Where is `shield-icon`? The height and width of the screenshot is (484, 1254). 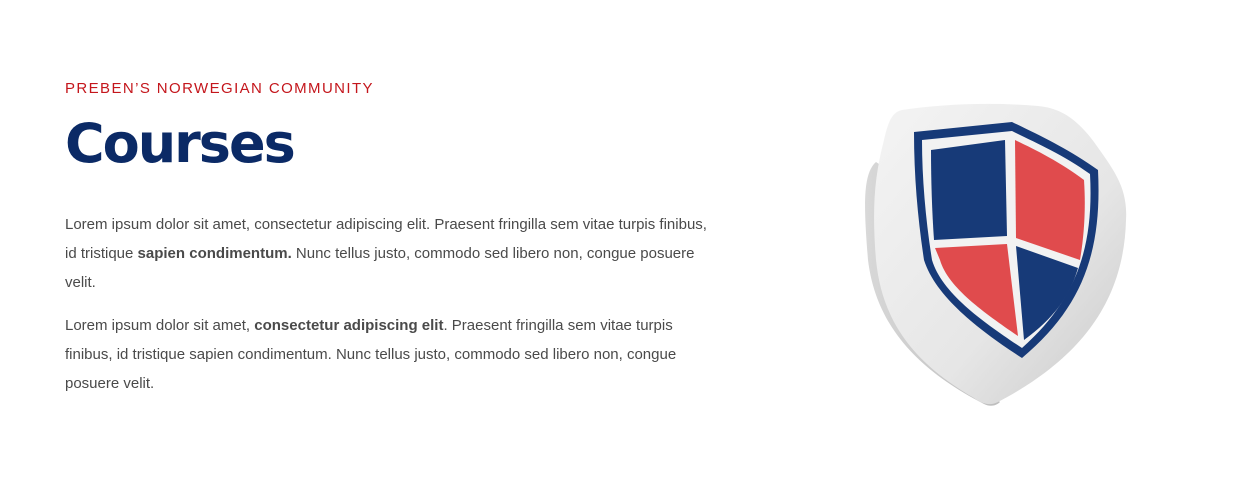
shield-icon is located at coordinates (996, 254).